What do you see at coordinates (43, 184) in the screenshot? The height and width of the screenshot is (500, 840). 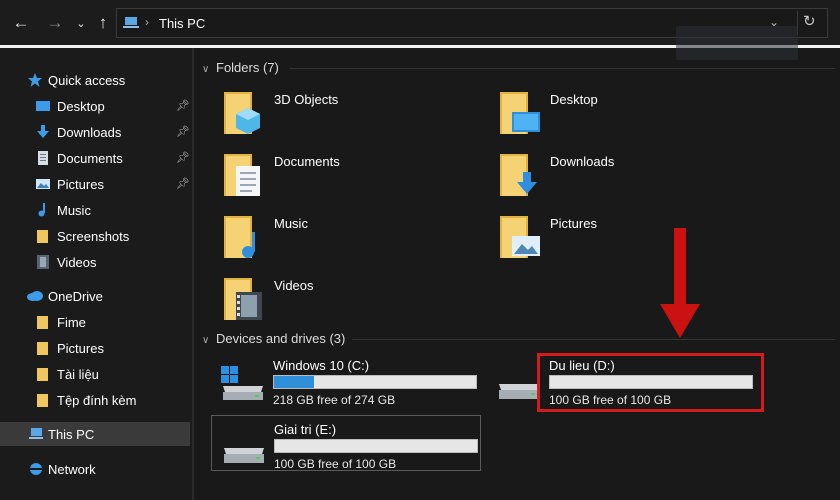 I see `pictures-icon` at bounding box center [43, 184].